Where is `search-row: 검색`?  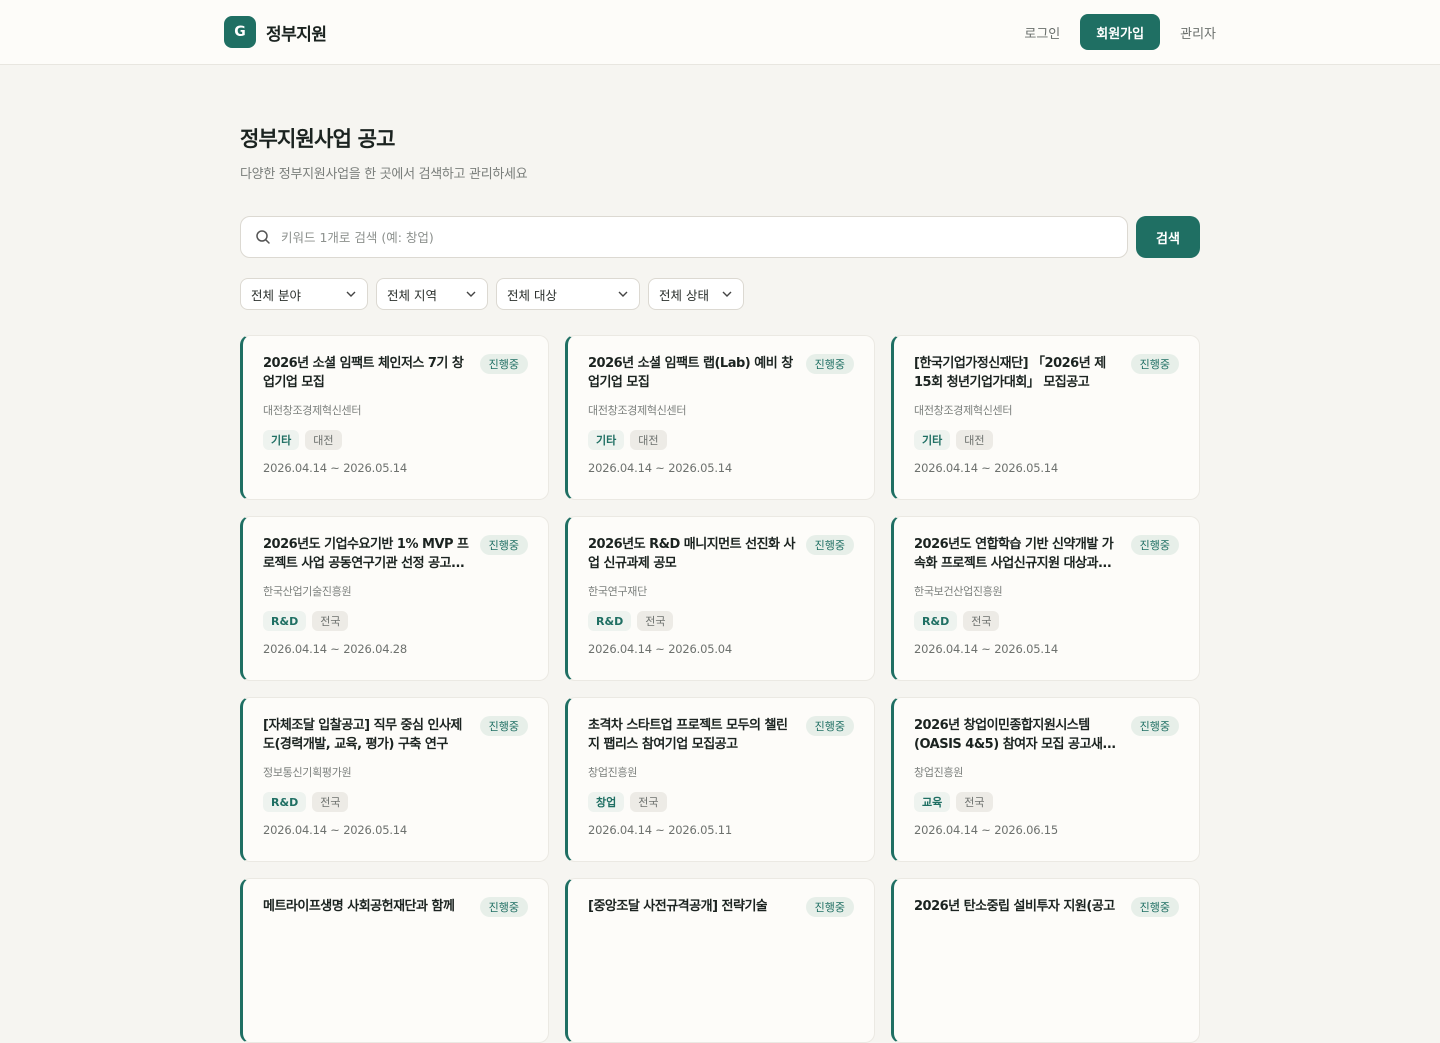
search-row: 검색 is located at coordinates (720, 237).